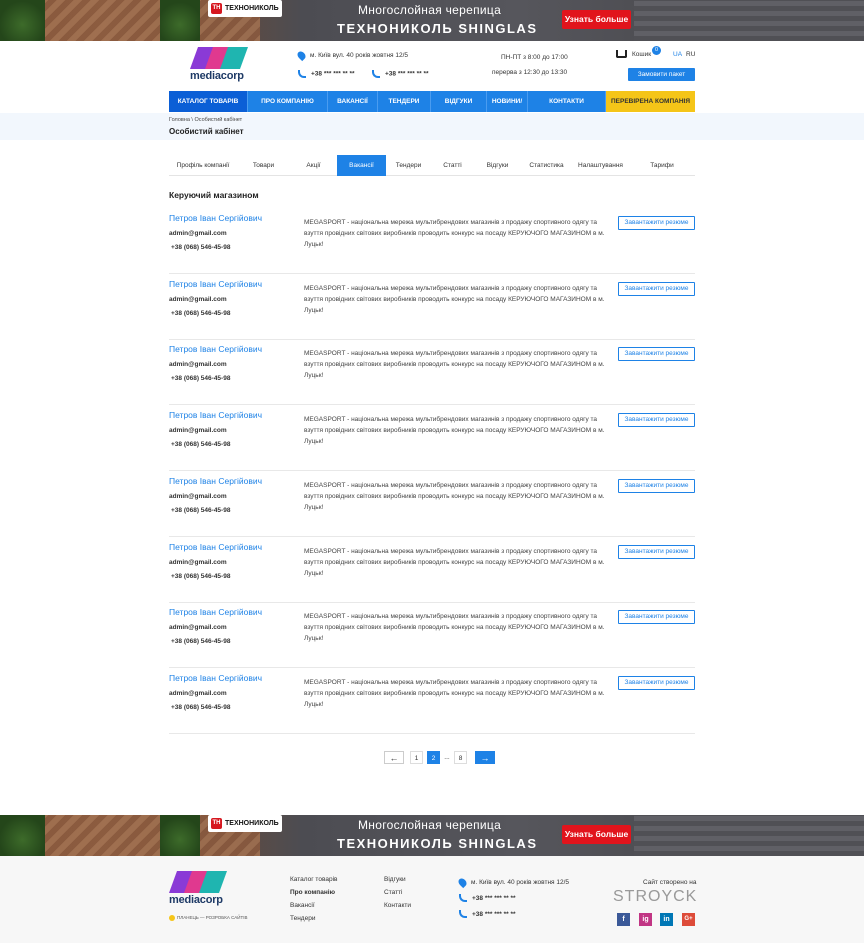 The width and height of the screenshot is (864, 943). I want to click on banner-brand-text: ТЕХНОНИКОЛЬ, so click(252, 8).